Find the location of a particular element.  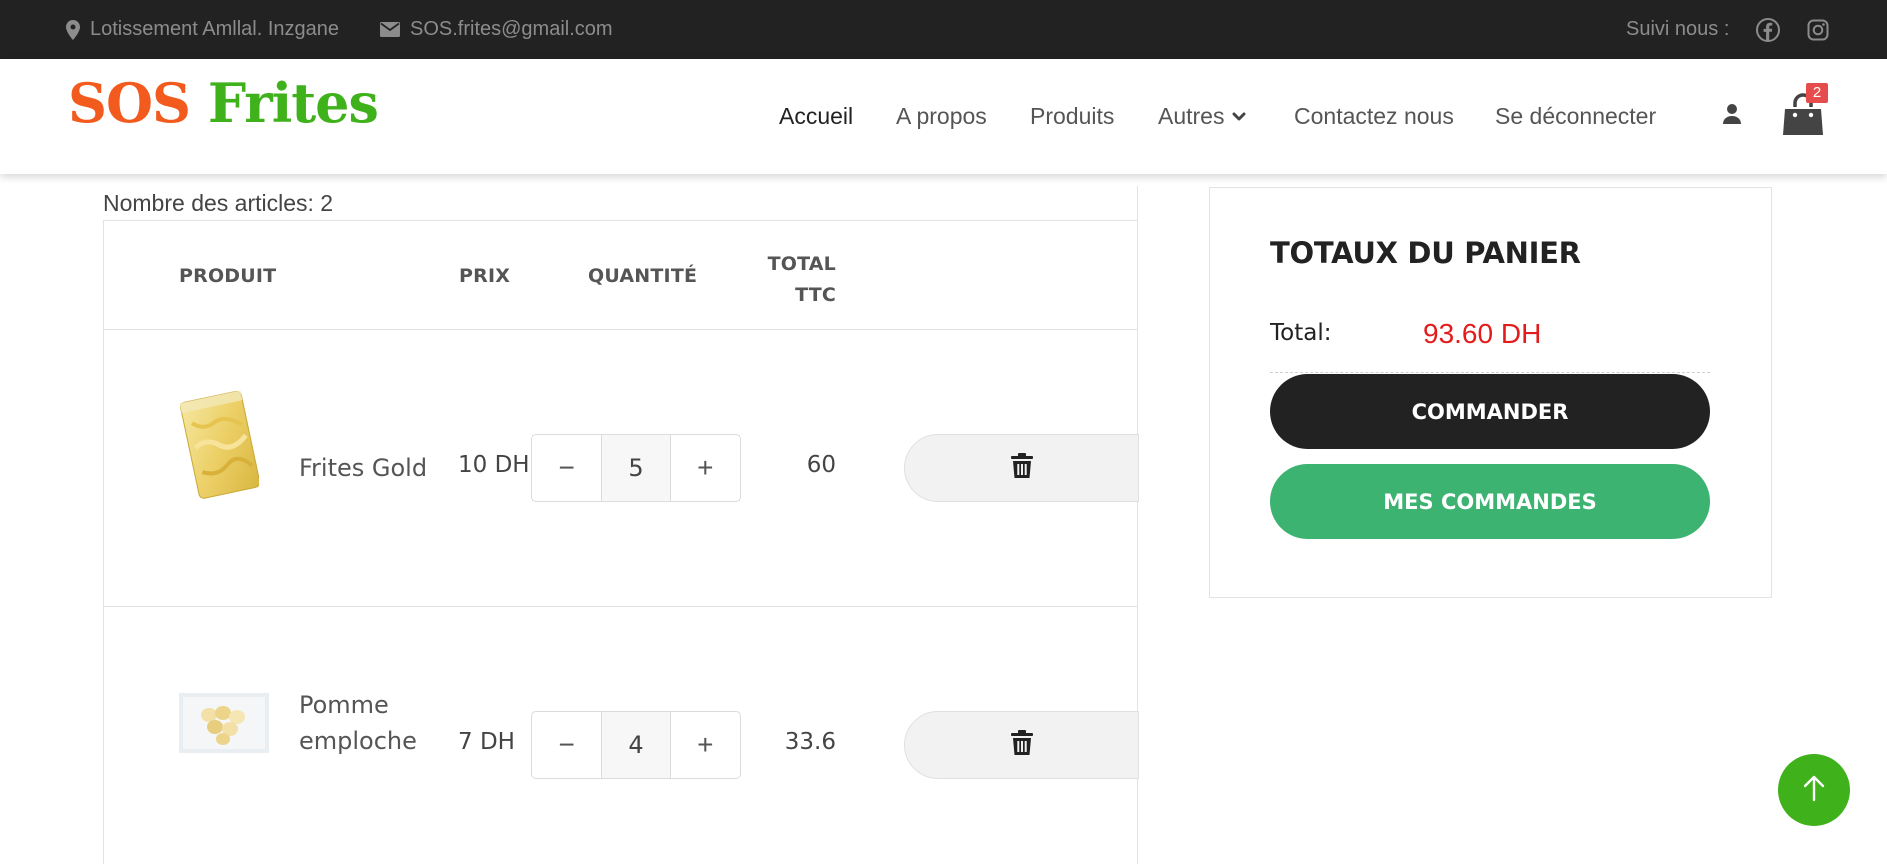

quantity-value: 4 is located at coordinates (636, 745).